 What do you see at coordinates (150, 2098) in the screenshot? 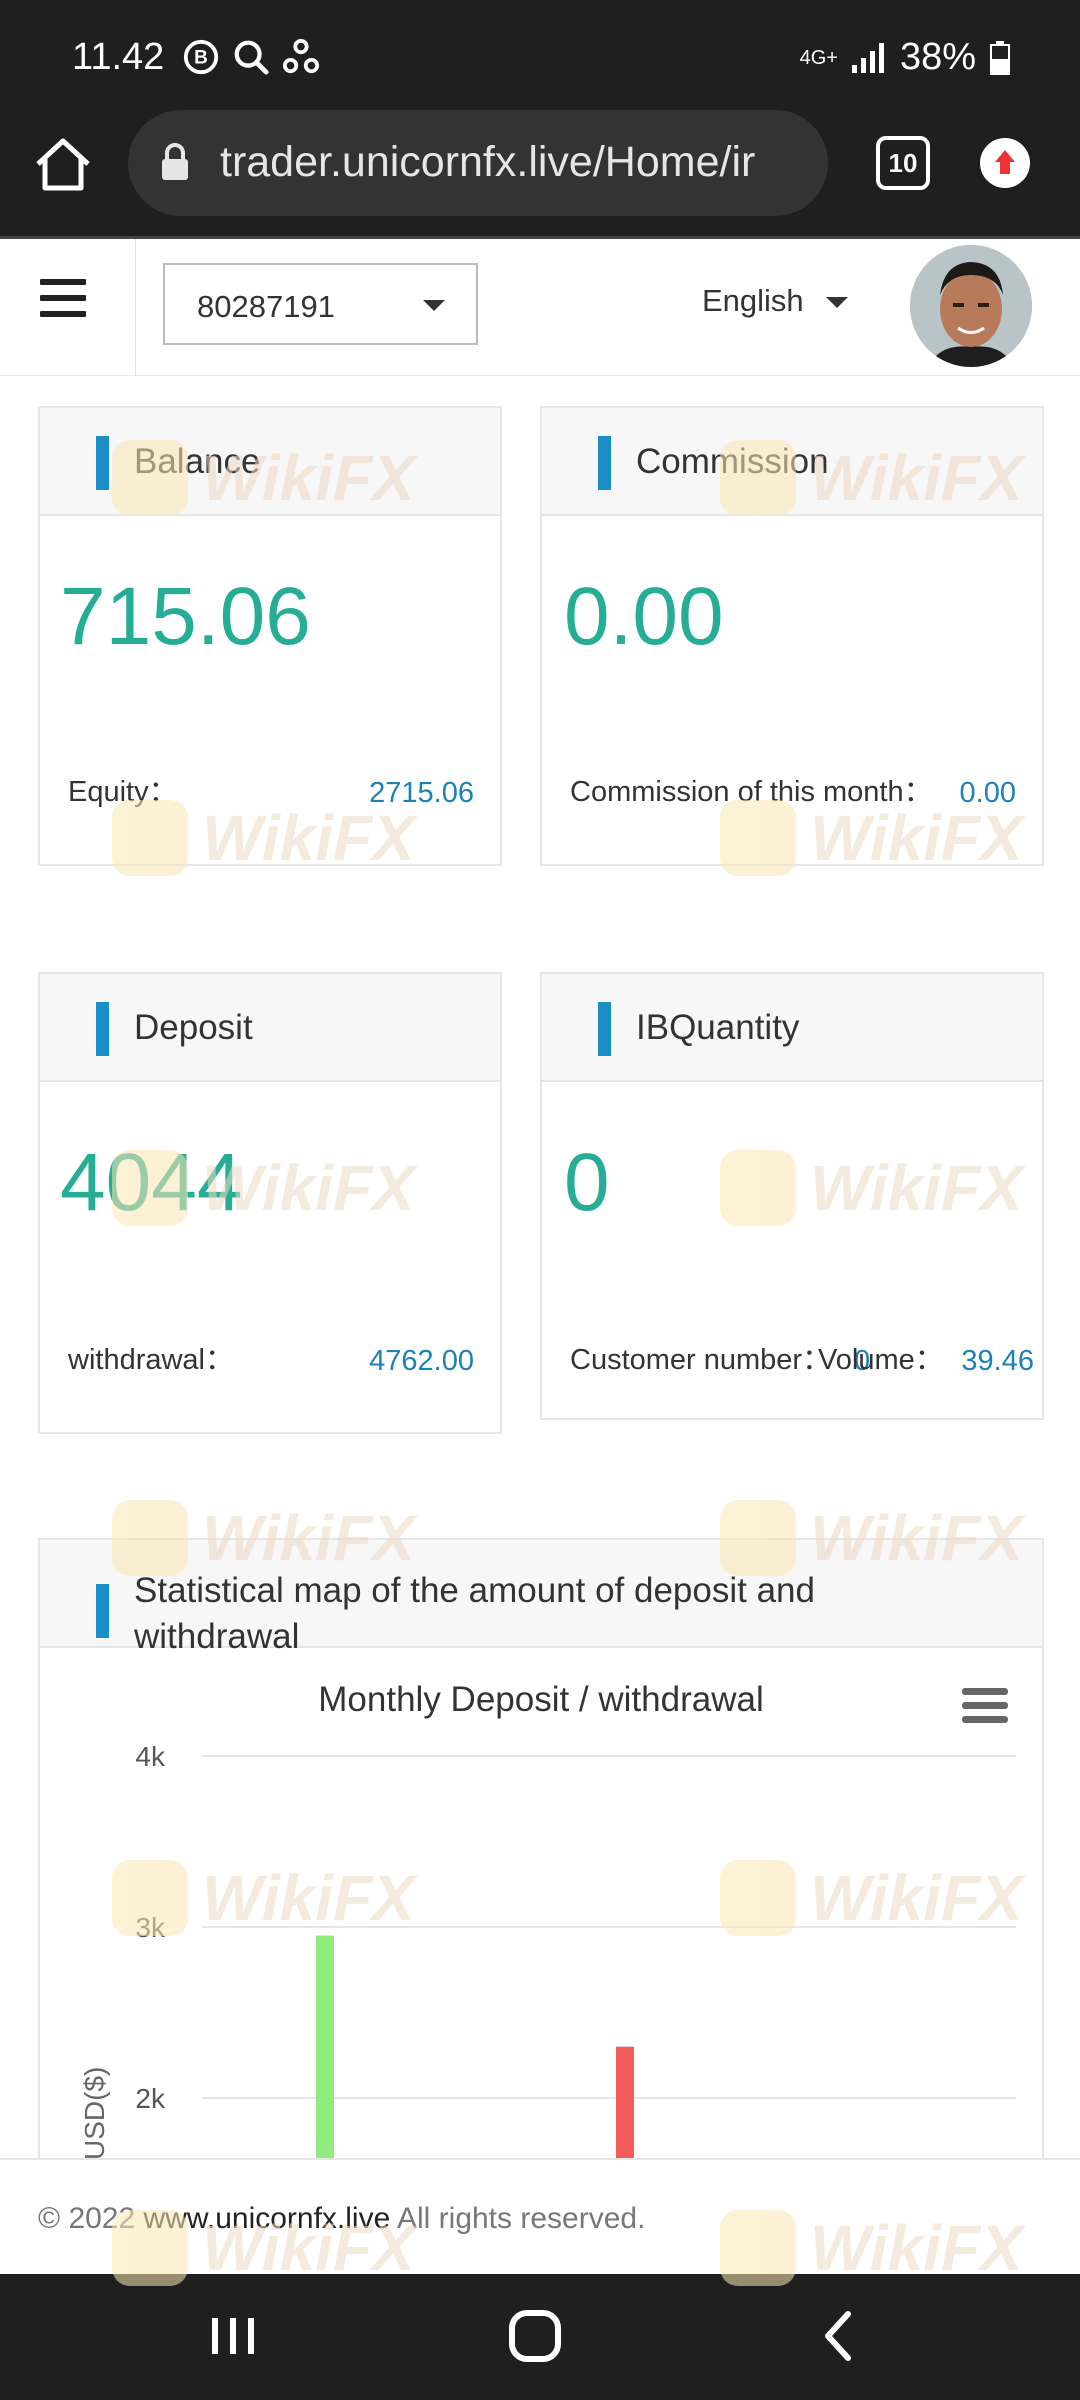
I see `y-tick-label: 2k` at bounding box center [150, 2098].